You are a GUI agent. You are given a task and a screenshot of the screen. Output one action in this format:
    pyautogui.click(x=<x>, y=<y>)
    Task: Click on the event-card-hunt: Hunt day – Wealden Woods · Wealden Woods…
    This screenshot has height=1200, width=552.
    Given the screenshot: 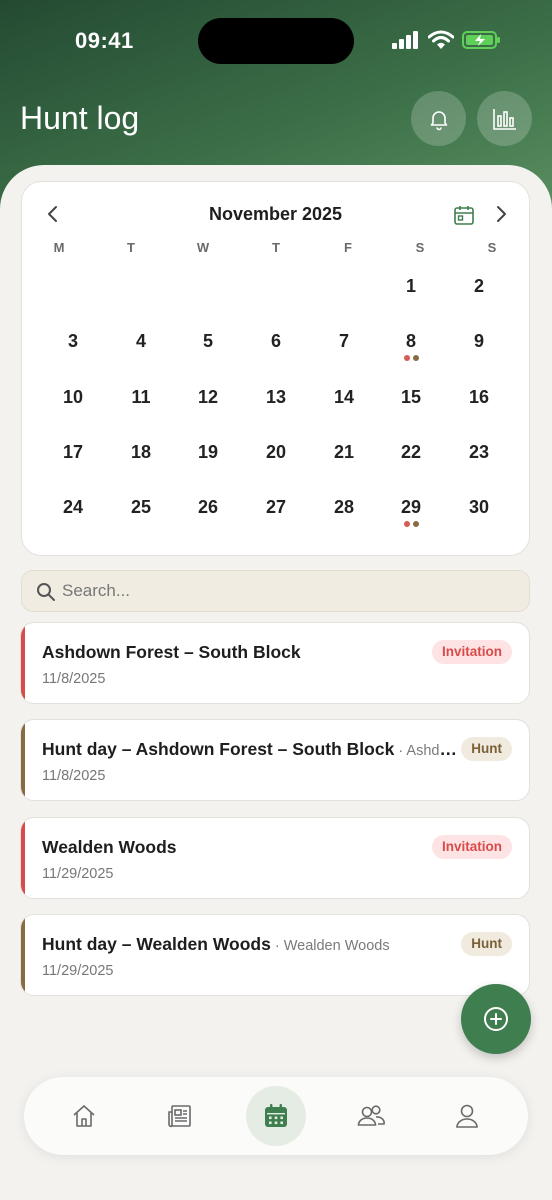 What is the action you would take?
    pyautogui.click(x=275, y=955)
    